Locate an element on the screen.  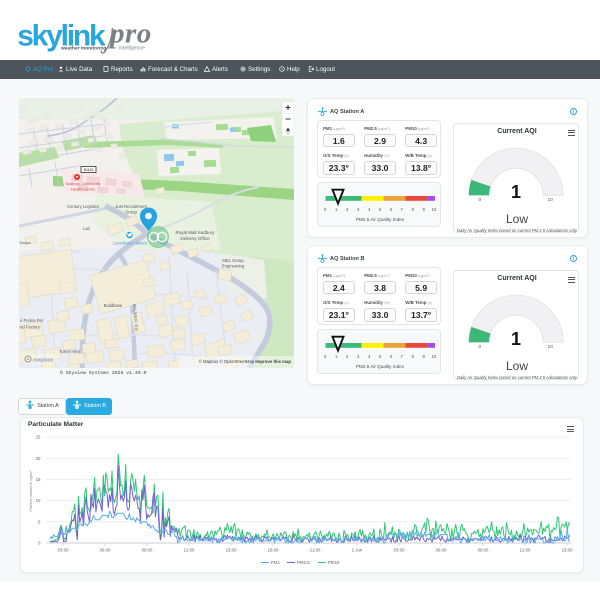
svg-text: 18:00 is located at coordinates (273, 550).